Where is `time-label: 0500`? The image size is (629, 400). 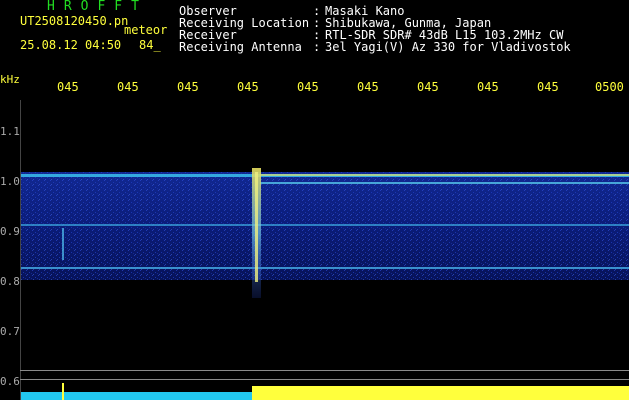
time-label: 0500 is located at coordinates (609, 87).